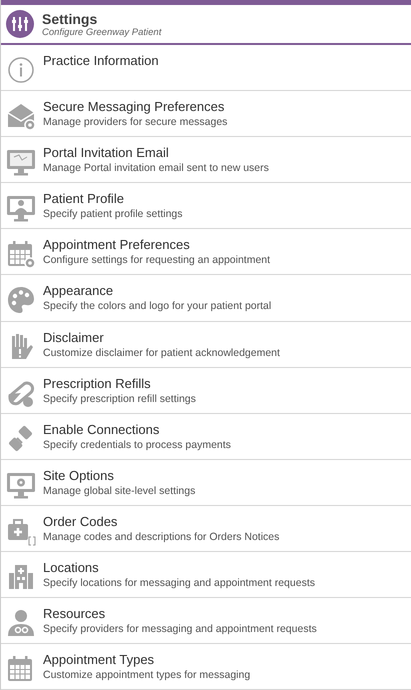 This screenshot has height=690, width=411. I want to click on item-title: Disclaimer, so click(74, 337).